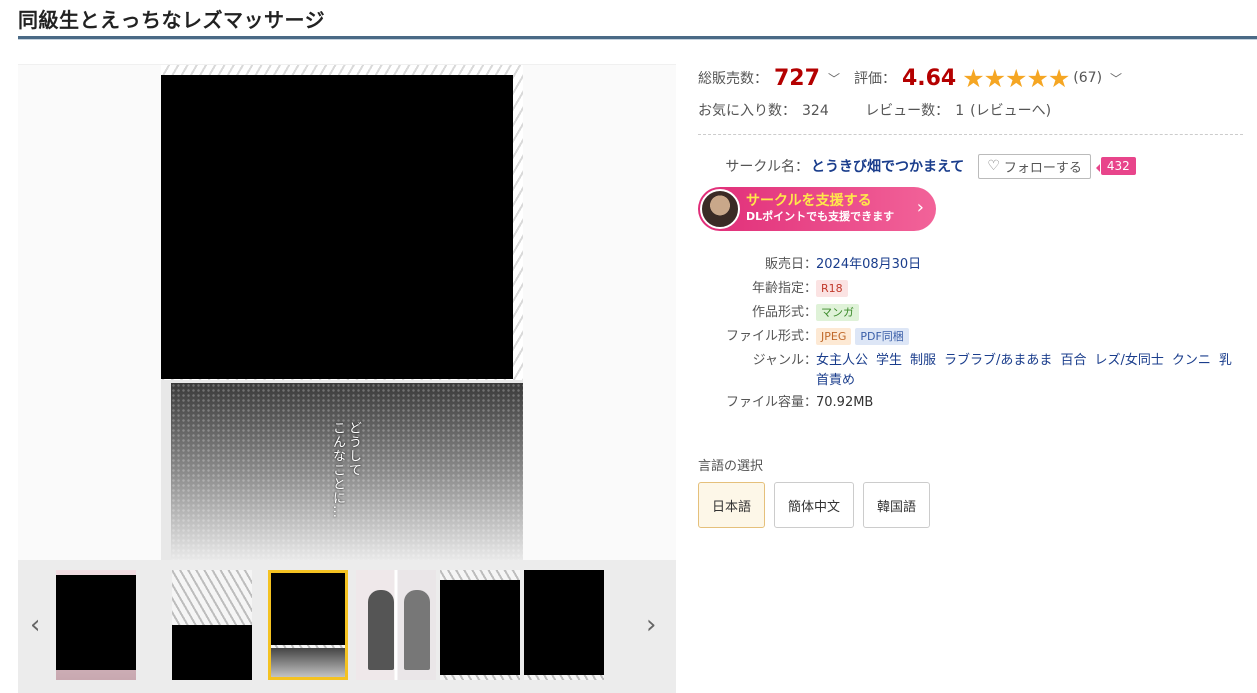 The height and width of the screenshot is (693, 1257). What do you see at coordinates (1073, 360) in the screenshot?
I see `genre-link: 百合` at bounding box center [1073, 360].